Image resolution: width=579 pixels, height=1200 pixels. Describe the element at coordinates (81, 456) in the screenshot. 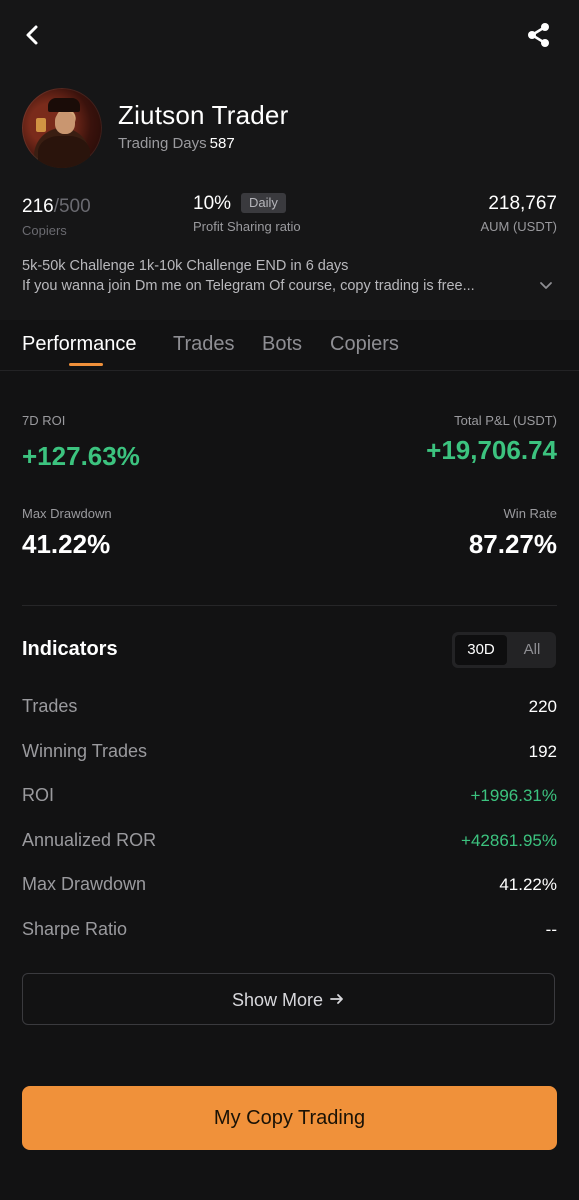

I see `roi-value: +127.63%` at that location.